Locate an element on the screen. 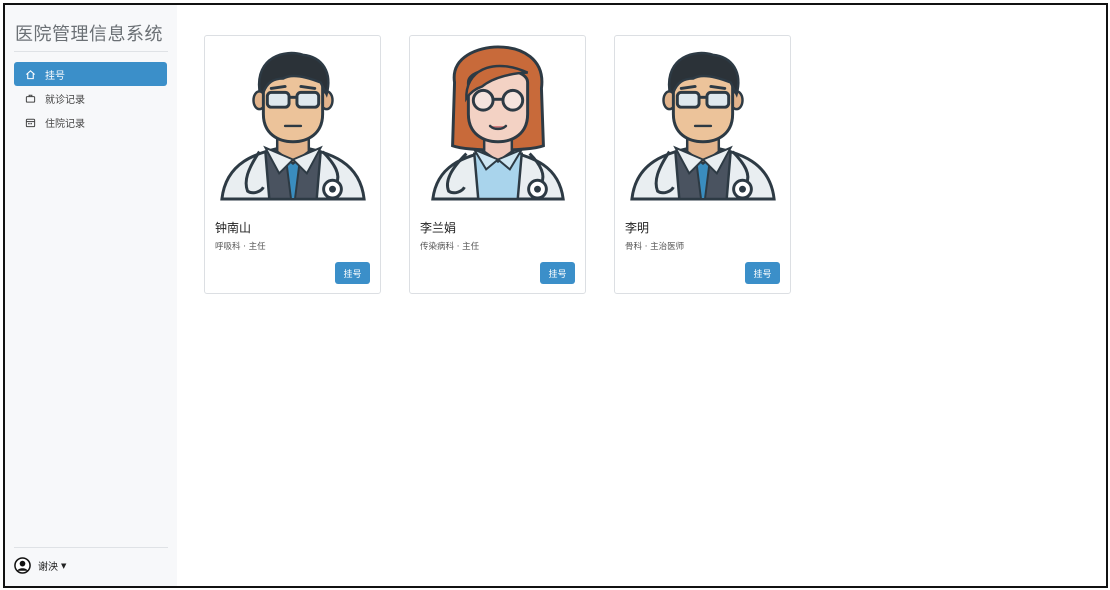 This screenshot has width=1110, height=590. sidebar-item-visit-records: 就诊记录 is located at coordinates (90, 98).